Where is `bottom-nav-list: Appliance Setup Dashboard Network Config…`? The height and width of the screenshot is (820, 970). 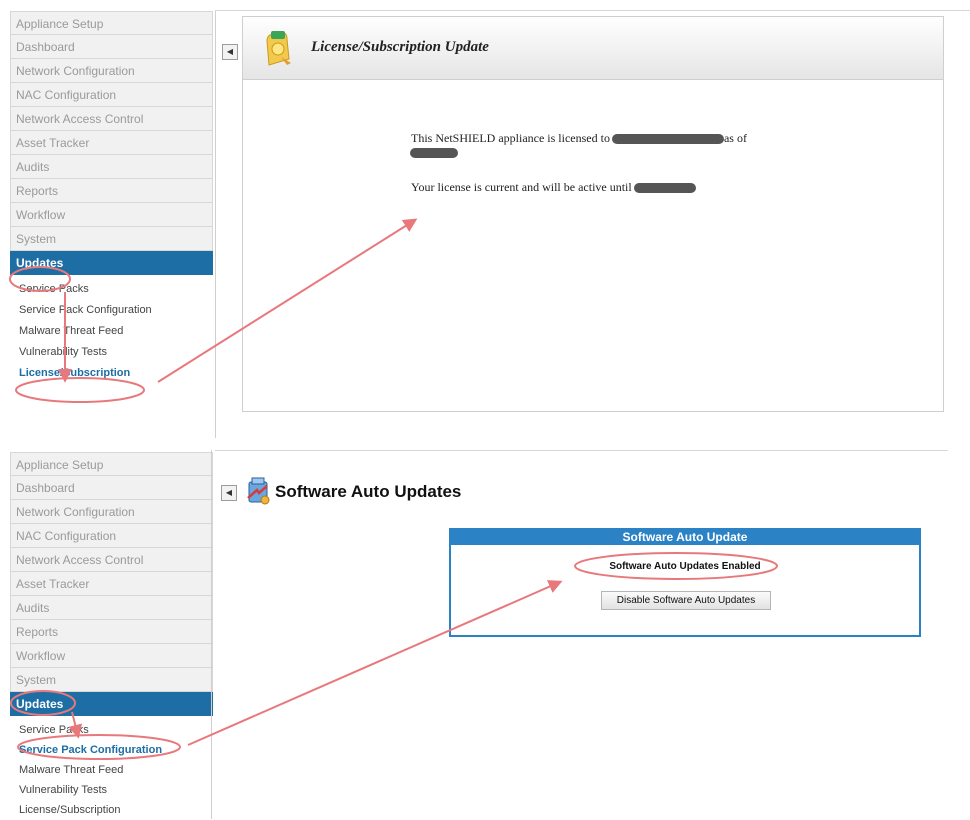
bottom-nav-list: Appliance Setup Dashboard Network Config… is located at coordinates (111, 584).